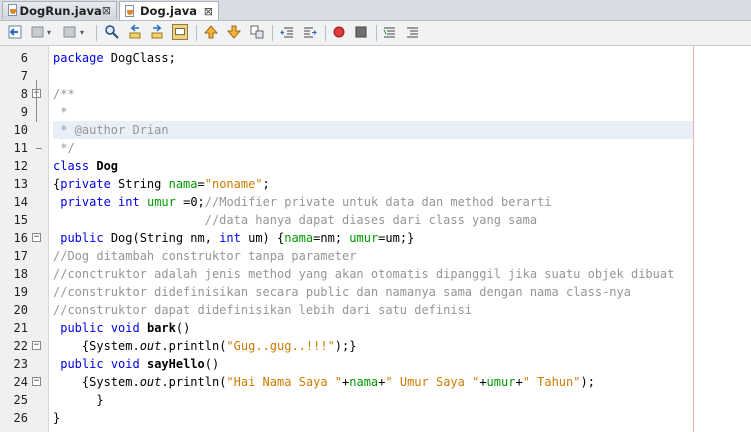  I want to click on code-text: package DogClass;, so click(114, 58).